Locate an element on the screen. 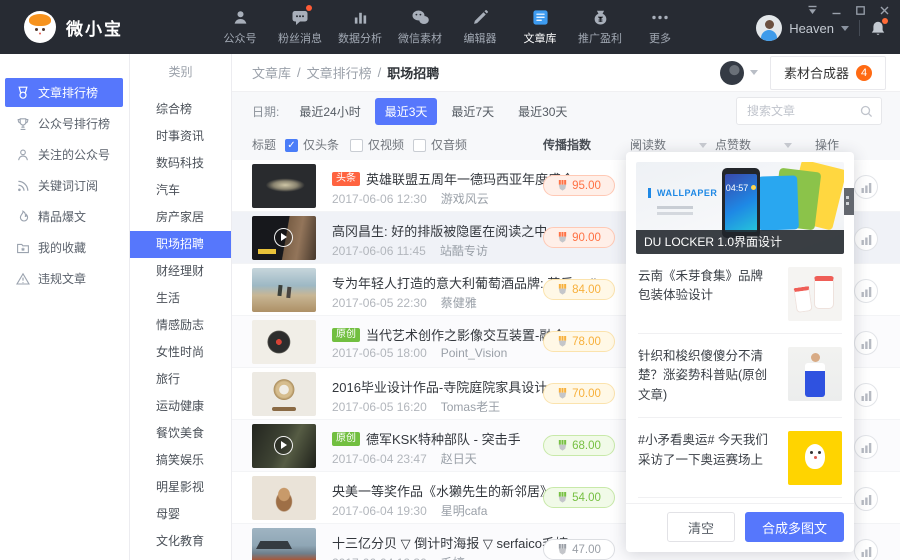 This screenshot has height=560, width=900. category-item: 母婴 is located at coordinates (180, 514).